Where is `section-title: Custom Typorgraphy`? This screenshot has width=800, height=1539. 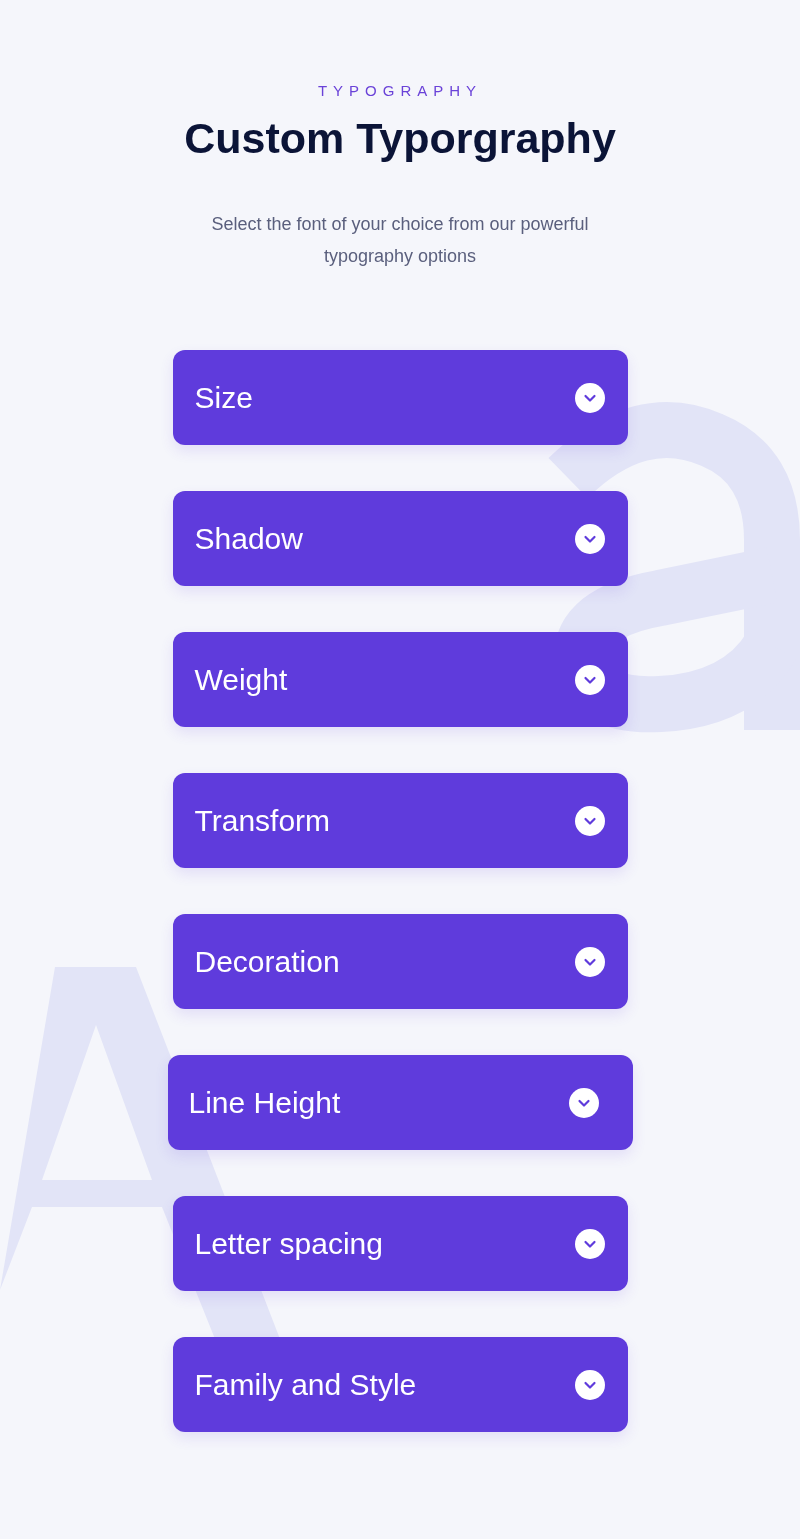 section-title: Custom Typorgraphy is located at coordinates (400, 138).